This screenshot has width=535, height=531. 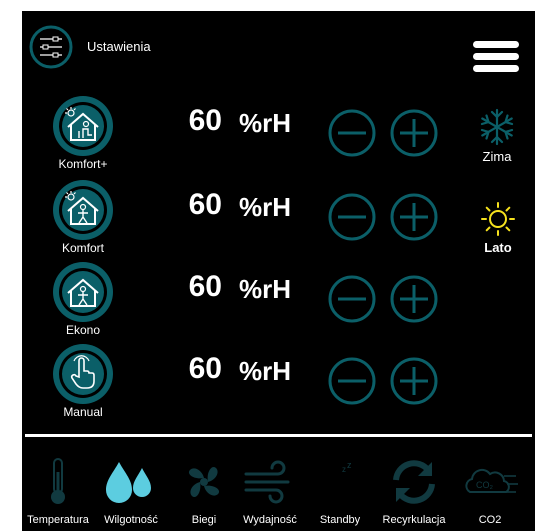 What do you see at coordinates (485, 485) in the screenshot?
I see `svg-text: CO₂` at bounding box center [485, 485].